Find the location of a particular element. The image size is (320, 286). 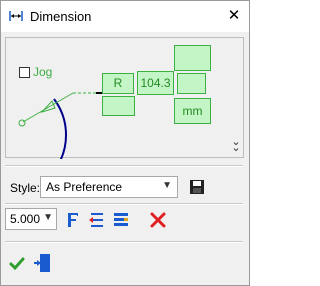

style-dropdown: As Preference ▼ is located at coordinates (109, 187).